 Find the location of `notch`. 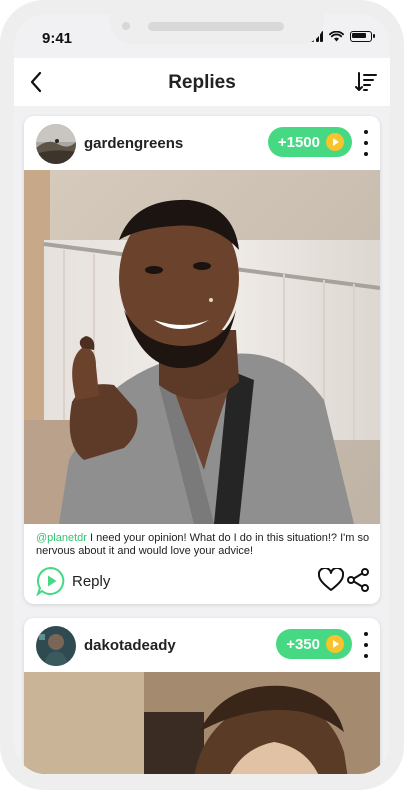

notch is located at coordinates (217, 29).